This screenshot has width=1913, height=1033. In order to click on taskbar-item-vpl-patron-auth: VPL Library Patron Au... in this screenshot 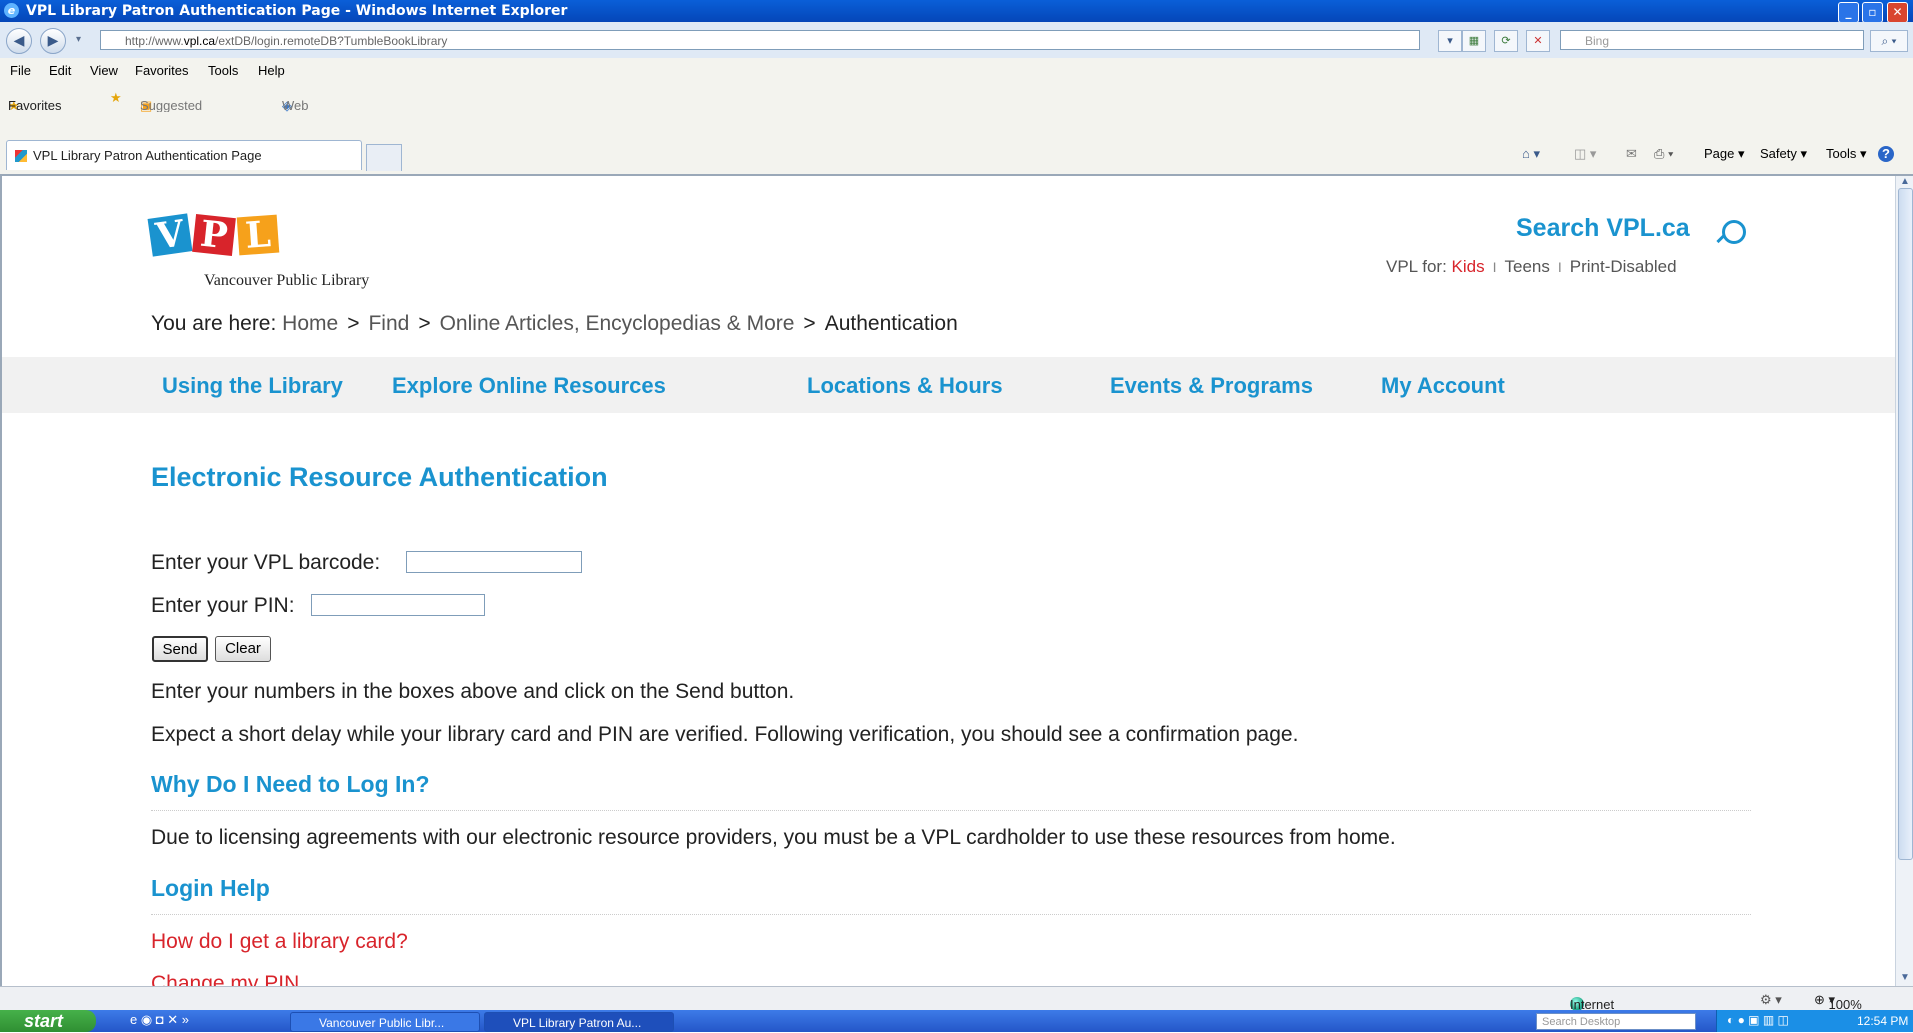, I will do `click(579, 1022)`.